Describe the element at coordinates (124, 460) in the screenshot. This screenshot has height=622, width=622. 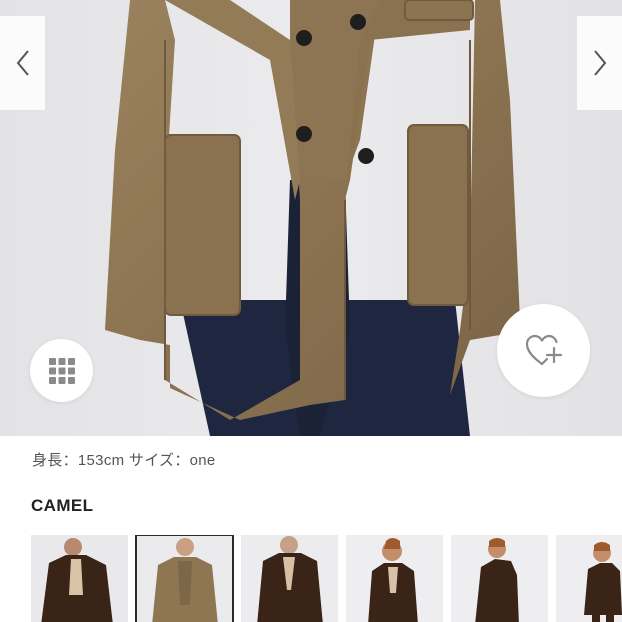
I see `model-size-info: 身長：153cm サイズ：one` at that location.